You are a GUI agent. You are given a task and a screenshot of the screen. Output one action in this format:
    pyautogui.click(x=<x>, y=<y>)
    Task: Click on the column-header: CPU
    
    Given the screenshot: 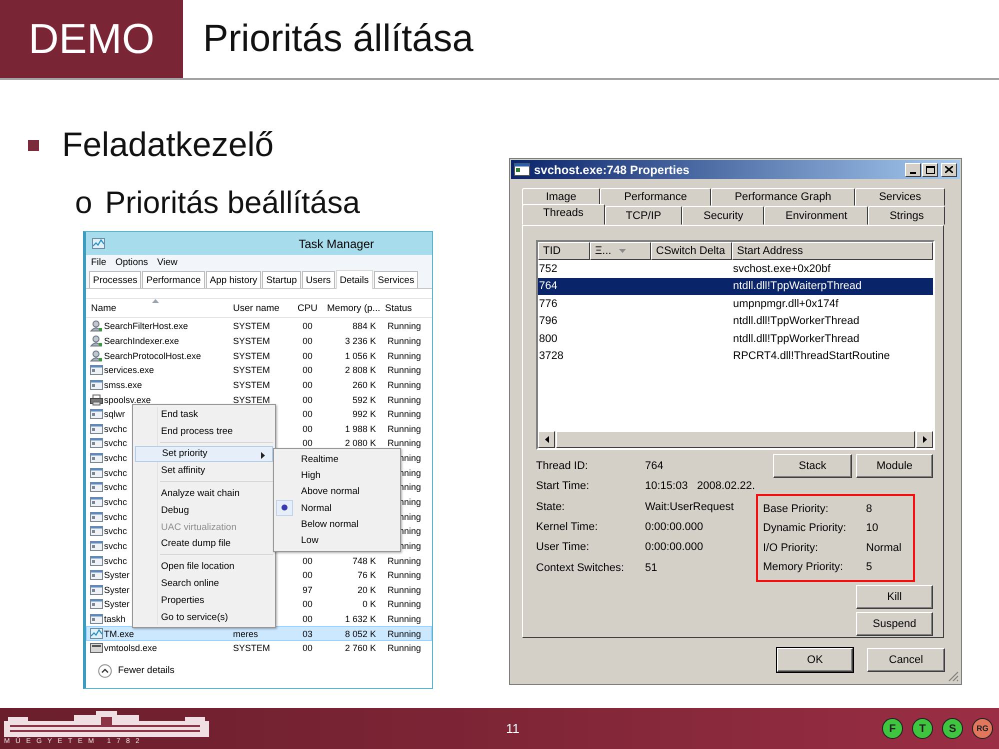 What is the action you would take?
    pyautogui.click(x=307, y=308)
    